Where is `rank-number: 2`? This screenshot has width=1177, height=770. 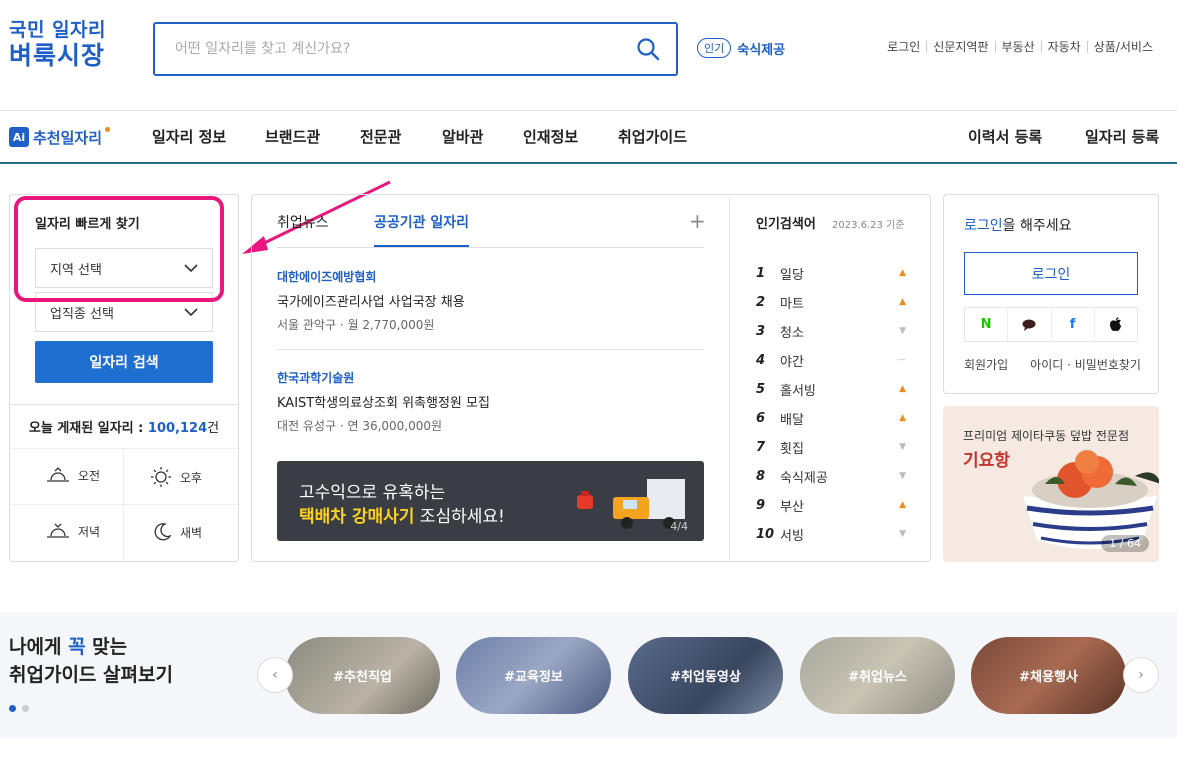
rank-number: 2 is located at coordinates (761, 302).